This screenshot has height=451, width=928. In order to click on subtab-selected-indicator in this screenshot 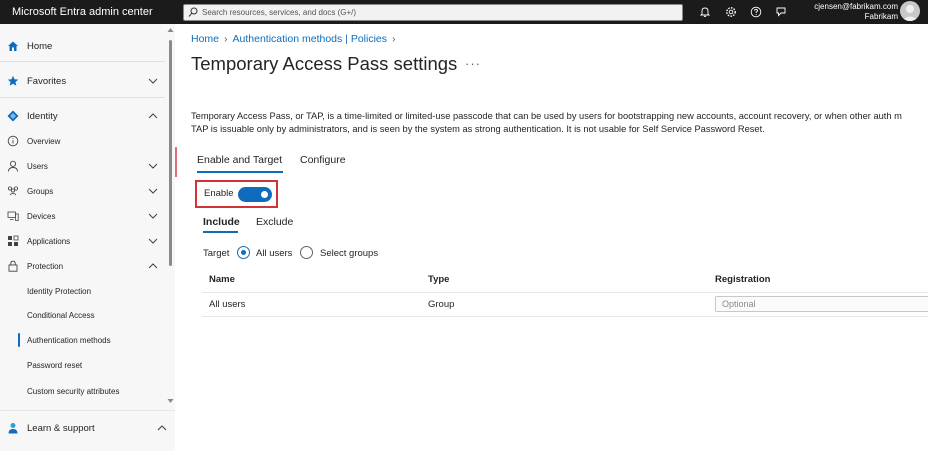, I will do `click(220, 232)`.